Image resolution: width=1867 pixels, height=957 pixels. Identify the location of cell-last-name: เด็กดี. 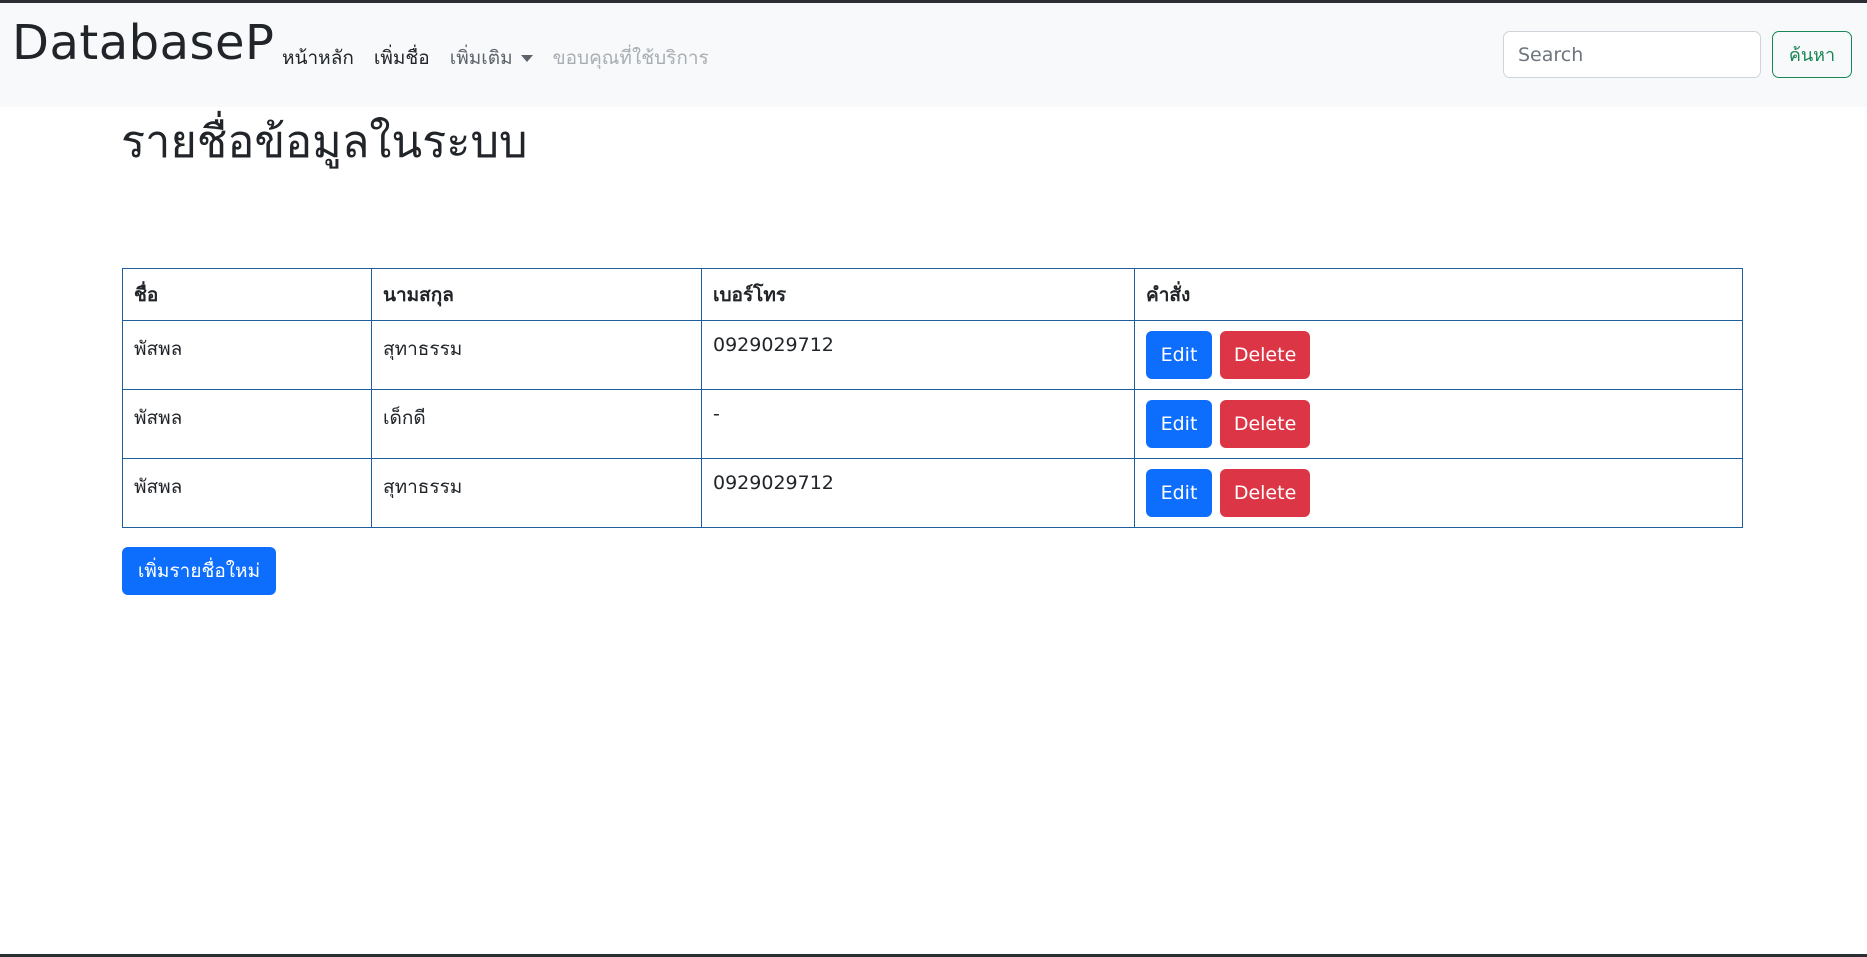
(536, 424).